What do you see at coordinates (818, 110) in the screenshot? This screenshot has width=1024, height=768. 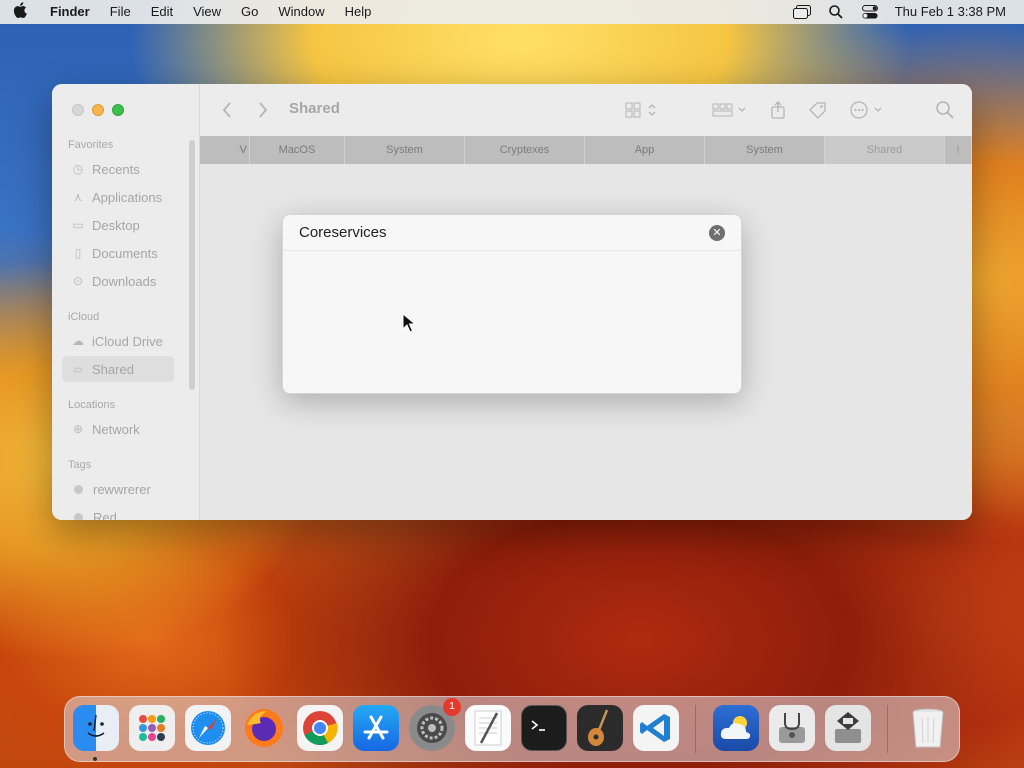 I see `tag-icon` at bounding box center [818, 110].